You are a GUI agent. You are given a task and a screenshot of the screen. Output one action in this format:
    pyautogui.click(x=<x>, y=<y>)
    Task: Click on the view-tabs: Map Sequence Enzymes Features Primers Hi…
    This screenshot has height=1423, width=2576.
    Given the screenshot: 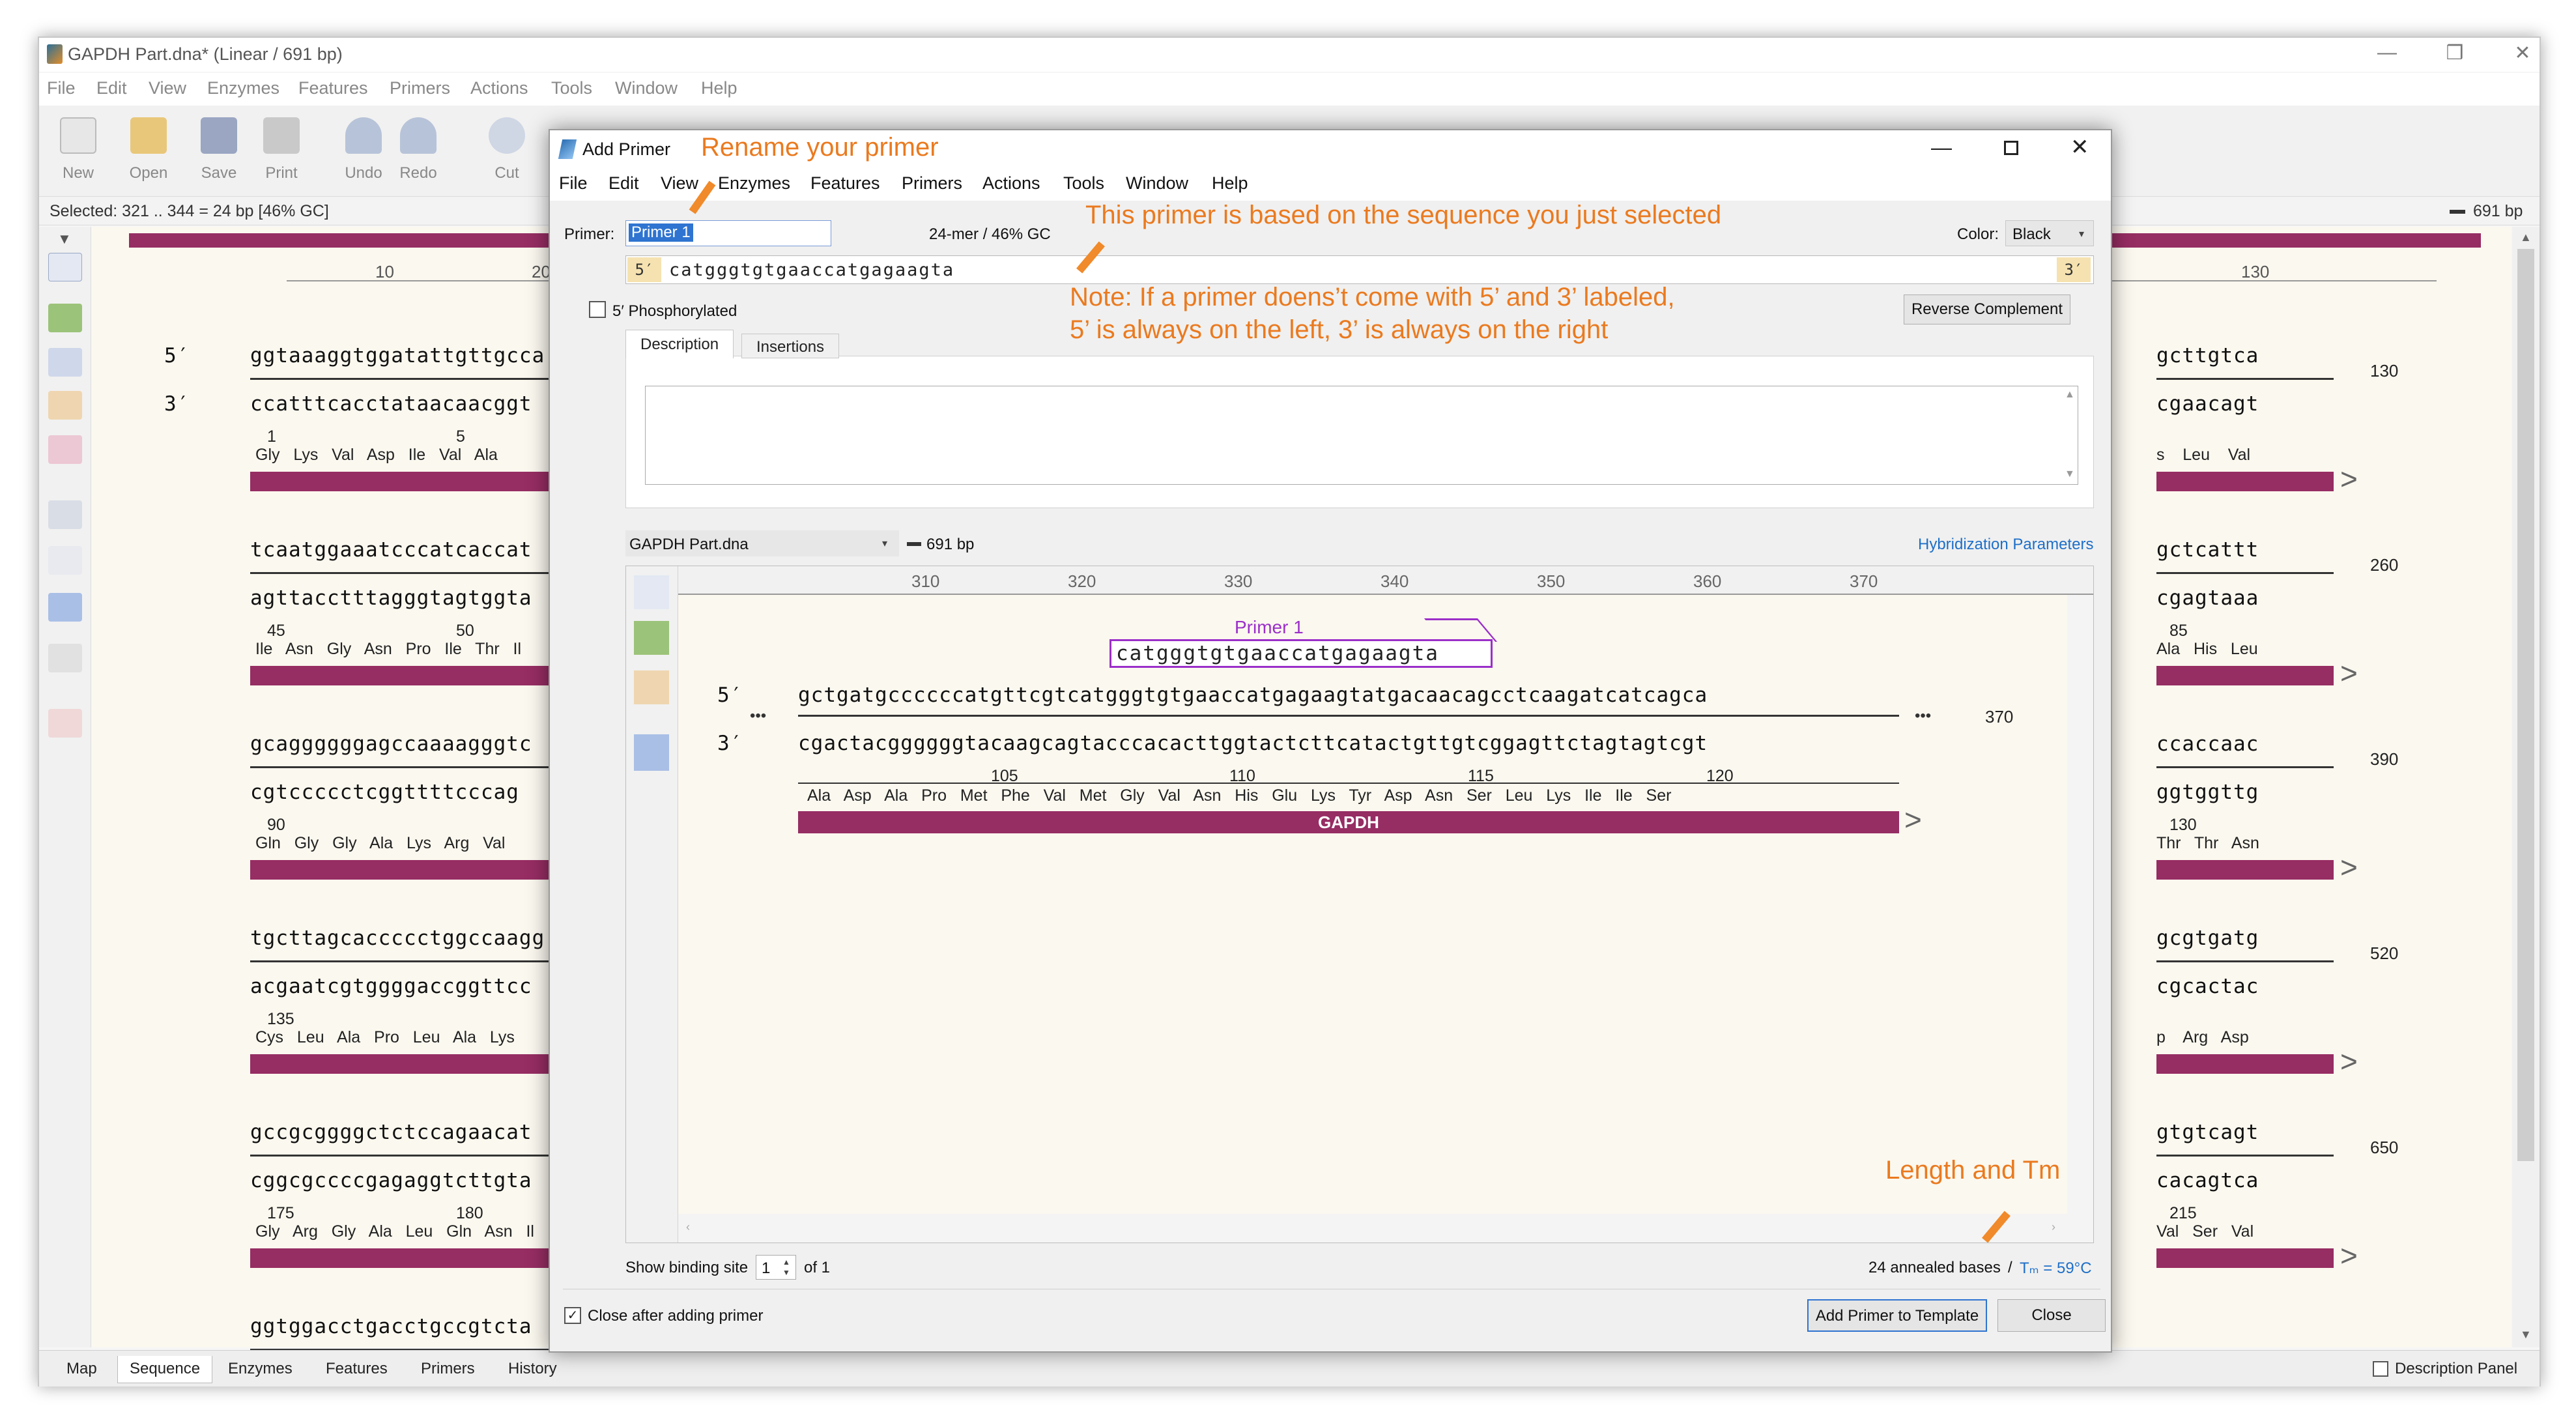 What is the action you would take?
    pyautogui.click(x=1289, y=1369)
    